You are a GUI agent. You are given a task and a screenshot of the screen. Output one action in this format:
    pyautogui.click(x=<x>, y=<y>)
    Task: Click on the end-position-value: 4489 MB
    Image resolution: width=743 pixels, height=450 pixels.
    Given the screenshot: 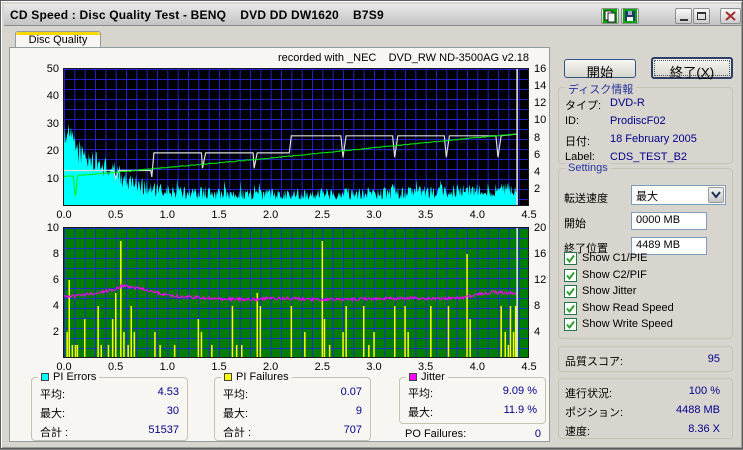 What is the action you would take?
    pyautogui.click(x=658, y=245)
    